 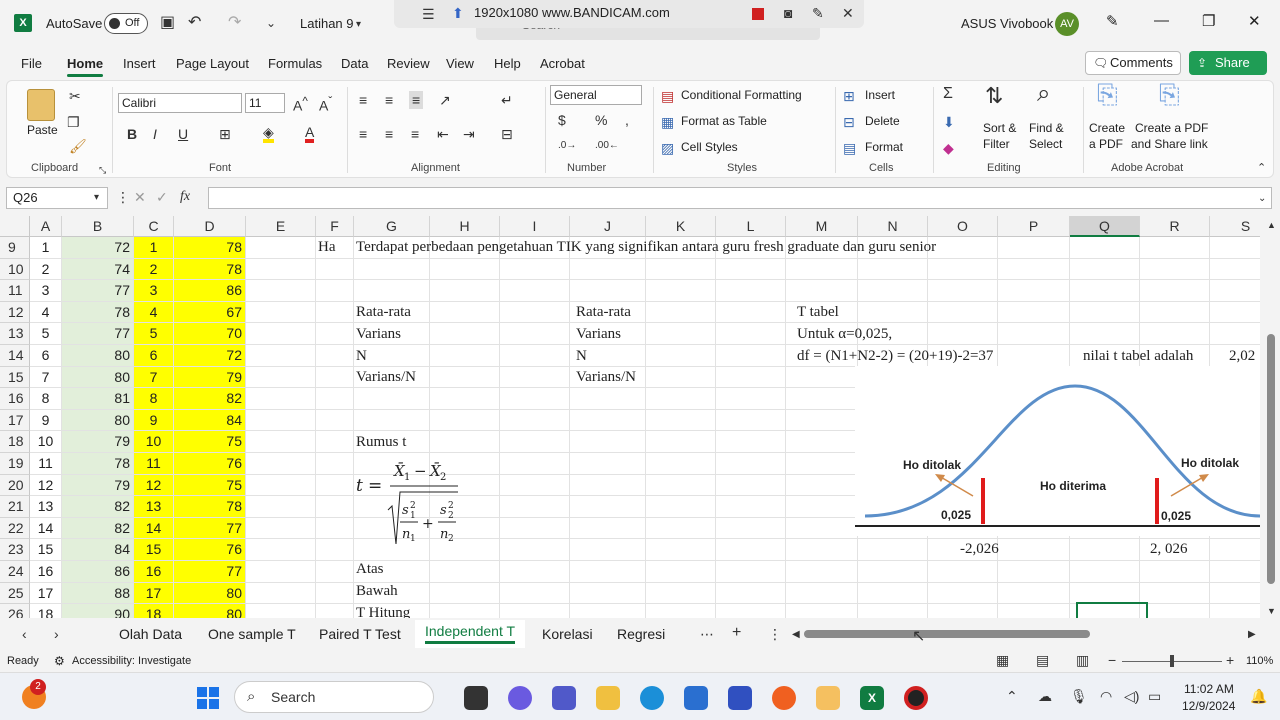 I want to click on zoom-slider-handle, so click(x=1172, y=661).